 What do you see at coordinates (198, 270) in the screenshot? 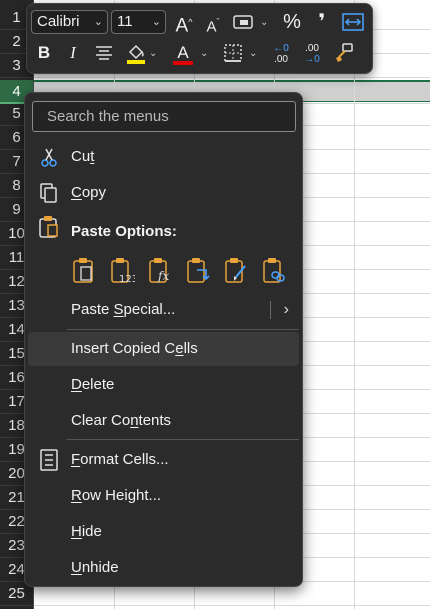
I see `paste-transpose-icon` at bounding box center [198, 270].